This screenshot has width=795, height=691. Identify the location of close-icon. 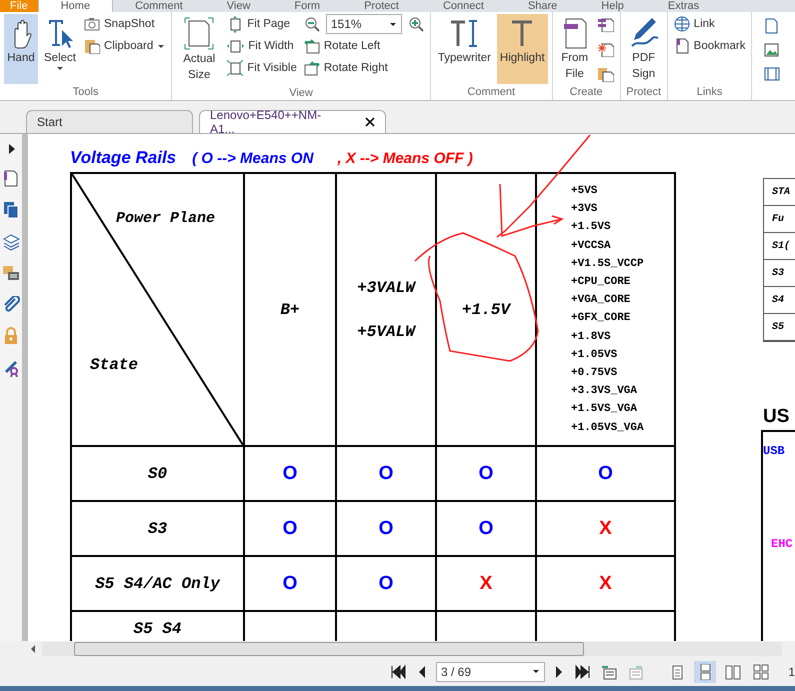
(370, 122).